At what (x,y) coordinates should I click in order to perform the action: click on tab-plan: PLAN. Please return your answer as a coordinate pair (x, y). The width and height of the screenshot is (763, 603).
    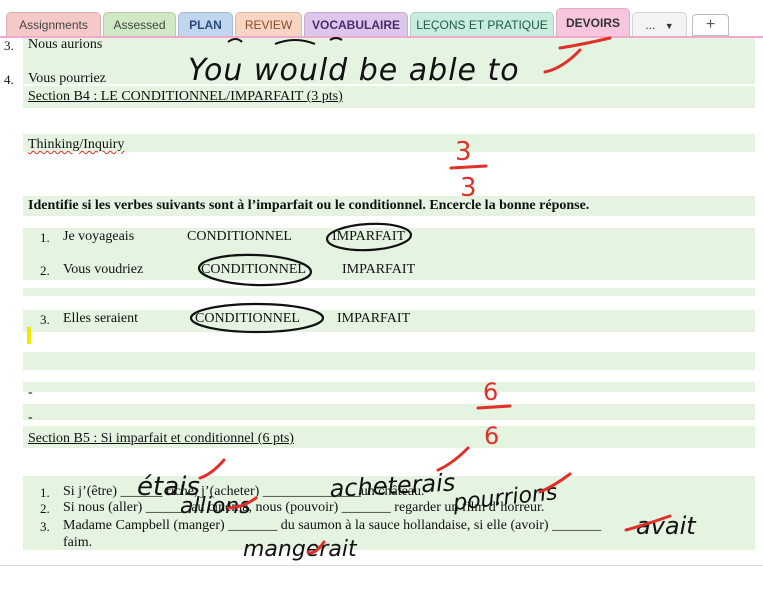
    Looking at the image, I should click on (205, 24).